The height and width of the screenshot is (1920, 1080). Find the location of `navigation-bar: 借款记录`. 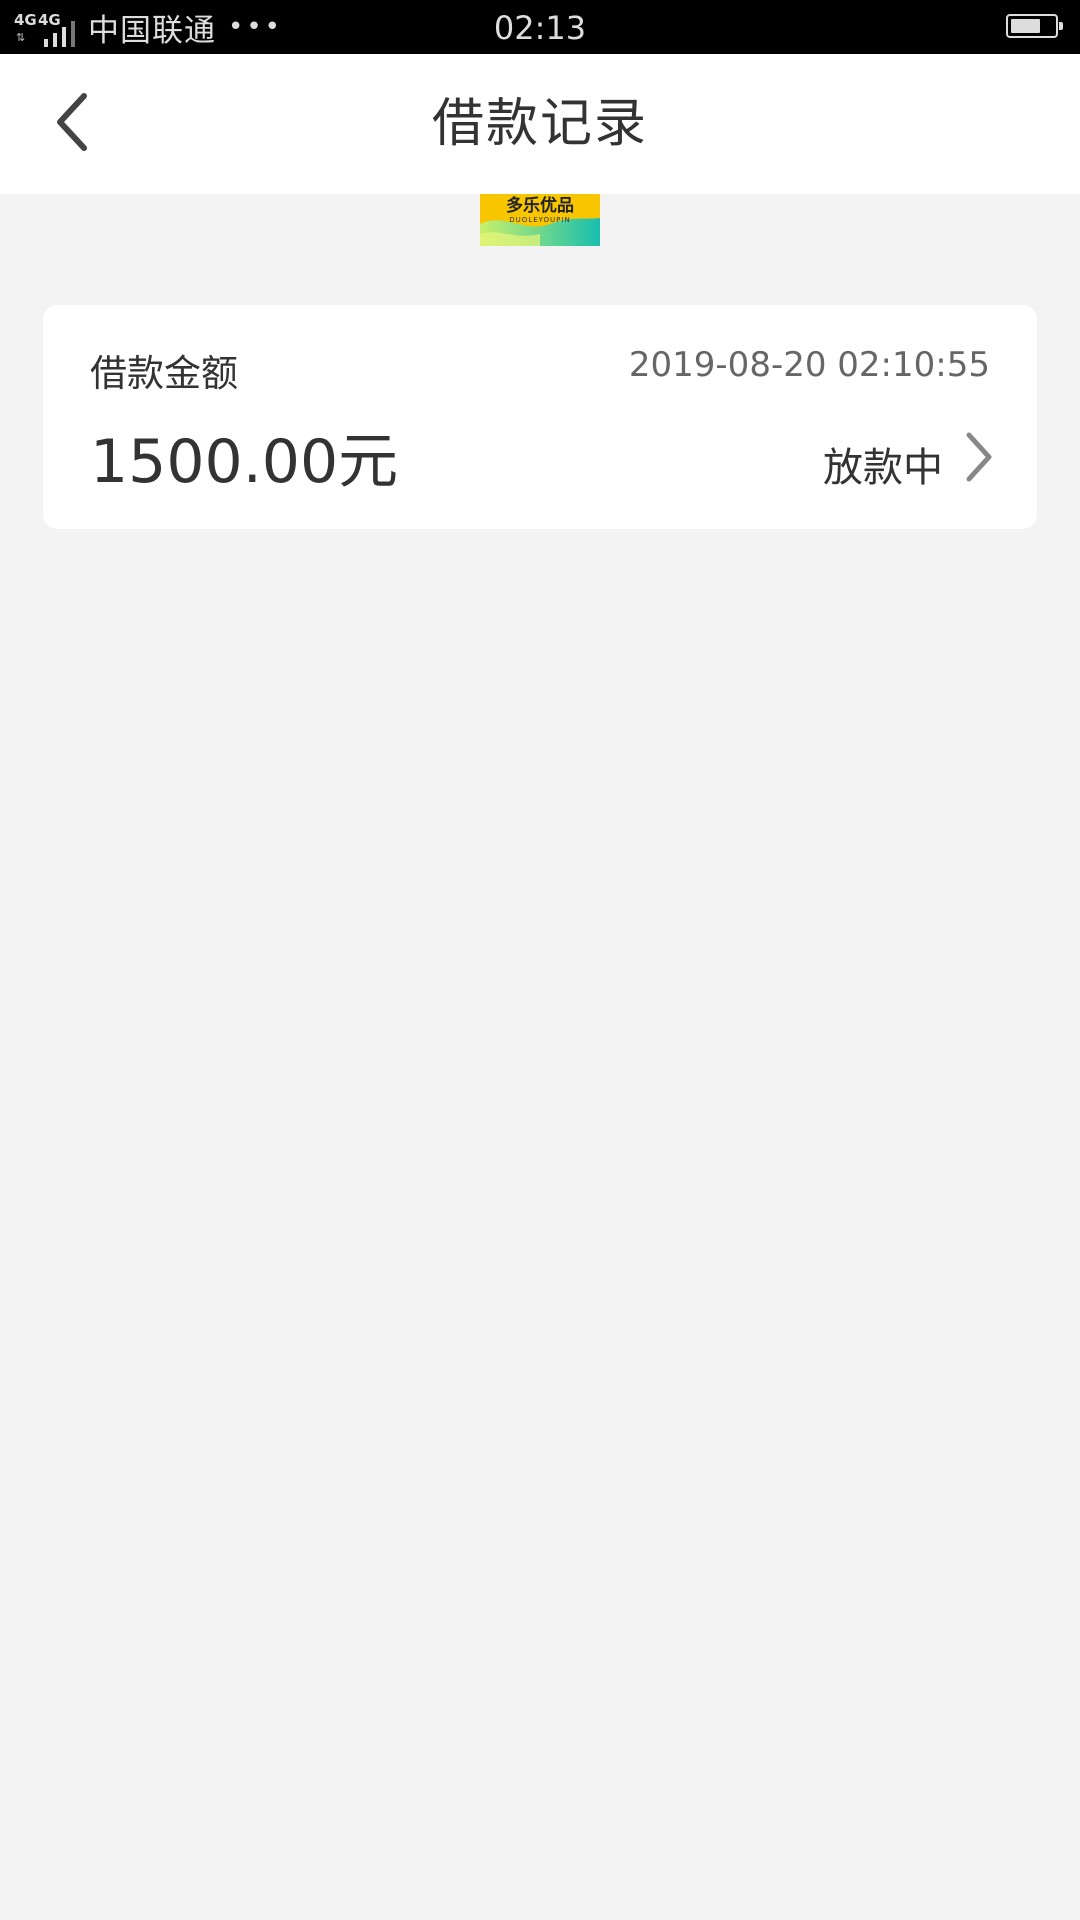

navigation-bar: 借款记录 is located at coordinates (540, 124).